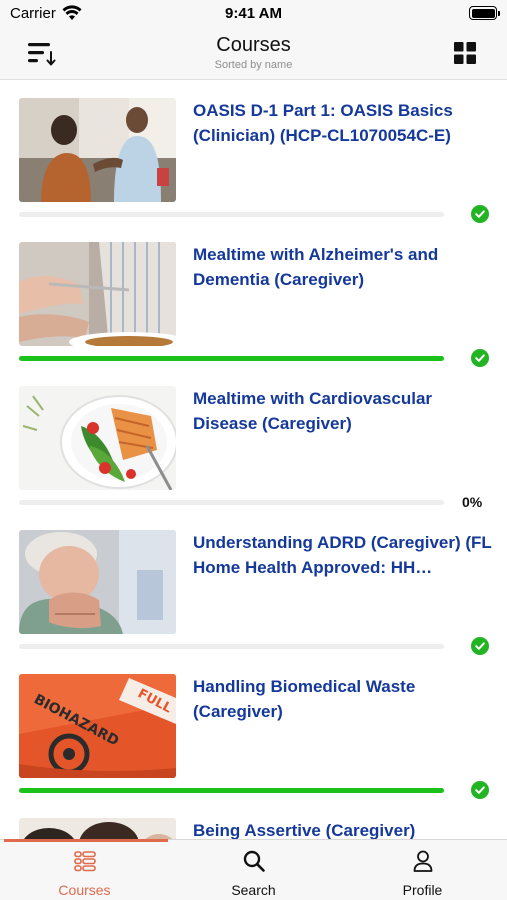 Image resolution: width=507 pixels, height=900 pixels. What do you see at coordinates (343, 828) in the screenshot?
I see `course-title: Being Assertive (Caregiver)` at bounding box center [343, 828].